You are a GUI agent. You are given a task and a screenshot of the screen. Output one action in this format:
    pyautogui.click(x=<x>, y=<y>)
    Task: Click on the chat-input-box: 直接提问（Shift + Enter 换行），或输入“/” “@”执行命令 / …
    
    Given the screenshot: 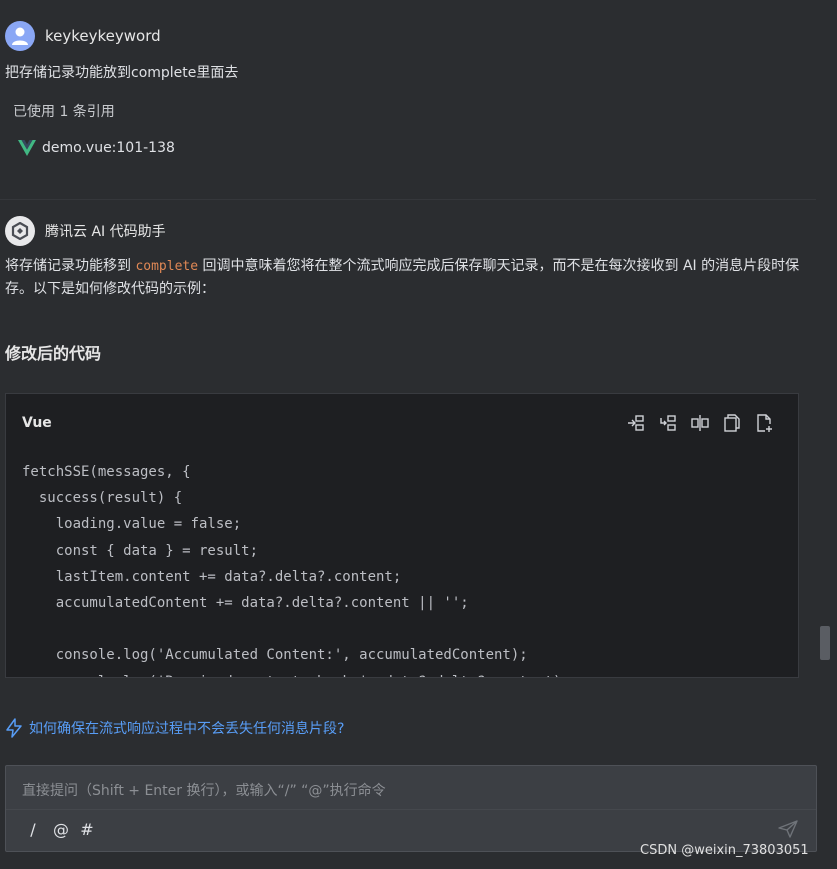 What is the action you would take?
    pyautogui.click(x=411, y=808)
    